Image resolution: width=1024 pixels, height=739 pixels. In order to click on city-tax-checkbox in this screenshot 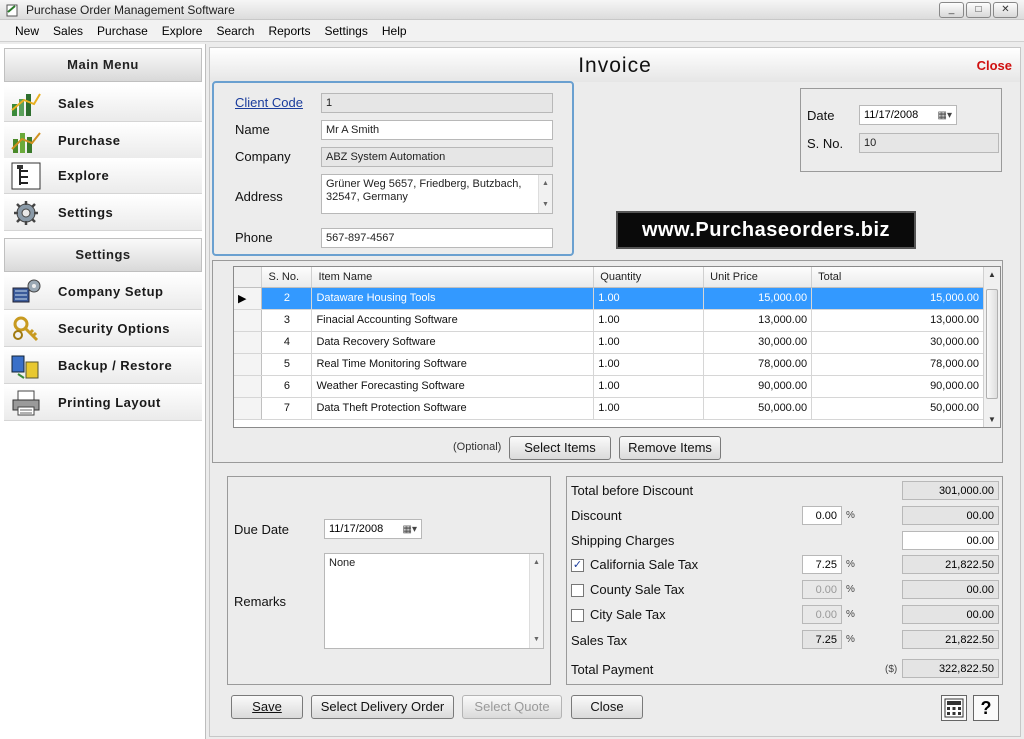, I will do `click(577, 615)`.